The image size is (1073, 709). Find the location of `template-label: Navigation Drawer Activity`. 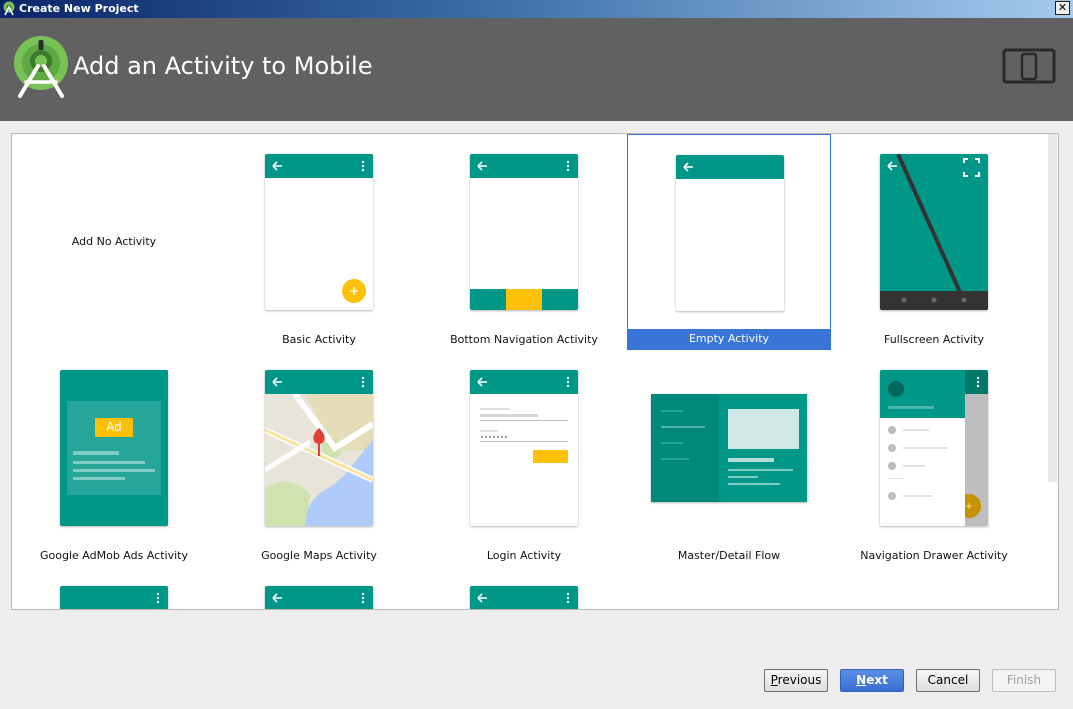

template-label: Navigation Drawer Activity is located at coordinates (934, 555).